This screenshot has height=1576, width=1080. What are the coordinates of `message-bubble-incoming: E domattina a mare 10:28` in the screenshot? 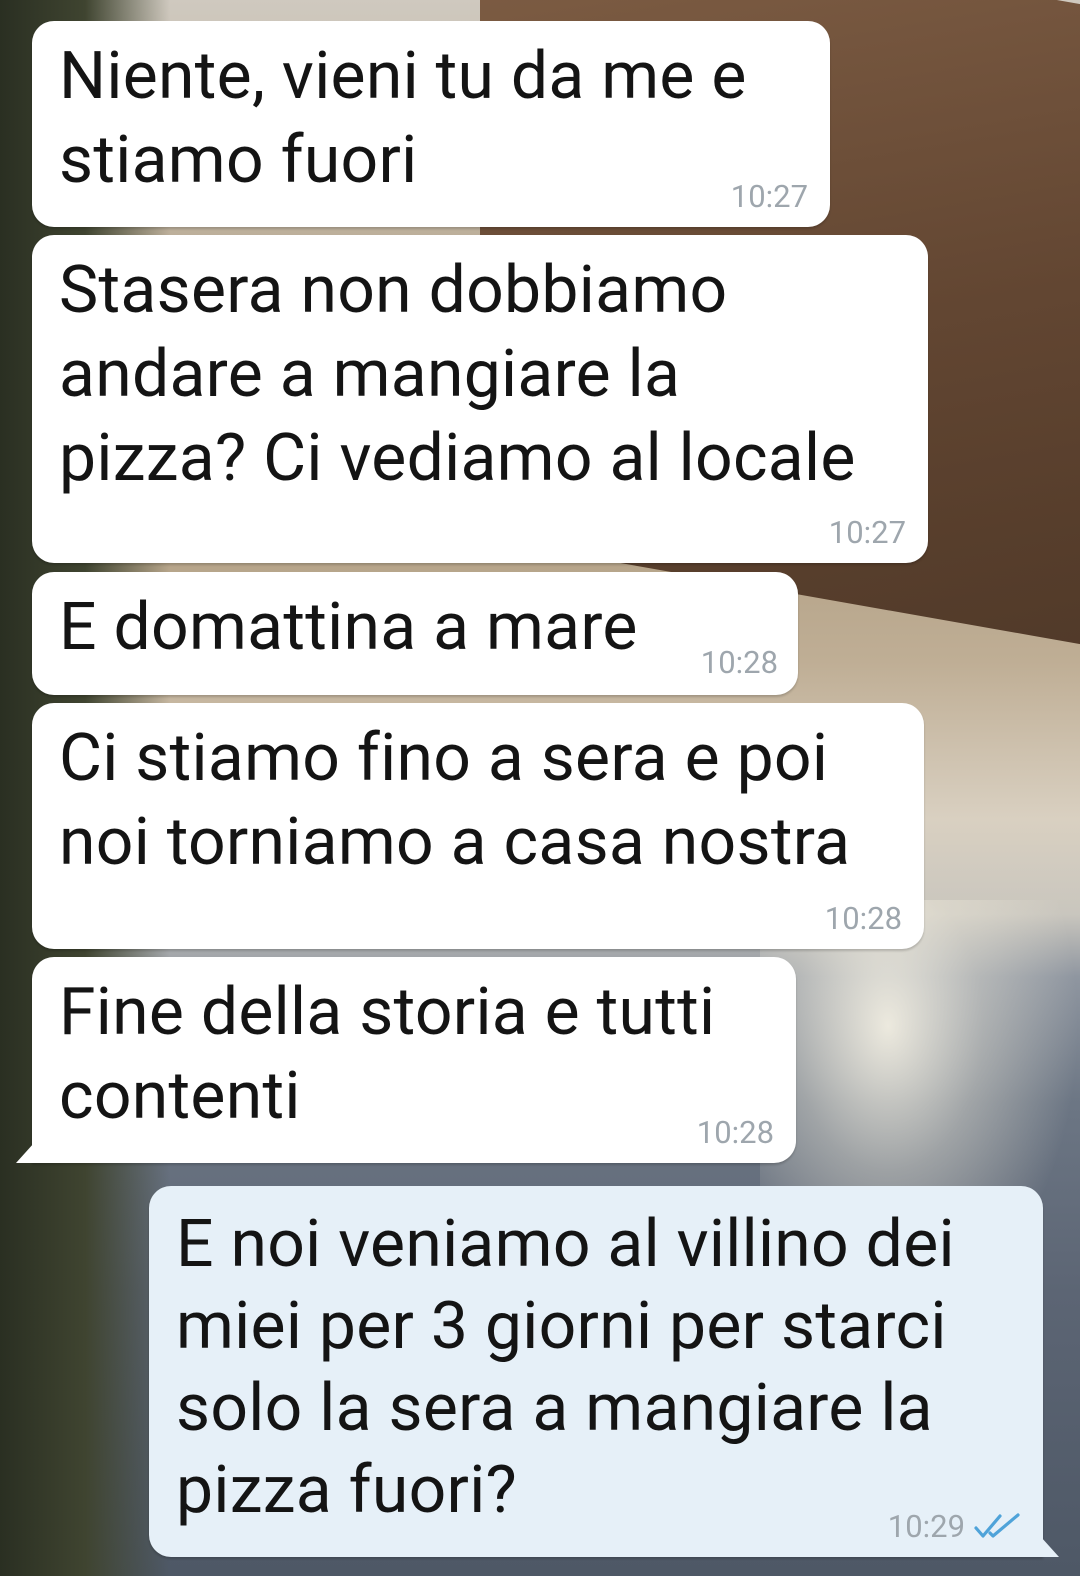 It's located at (415, 633).